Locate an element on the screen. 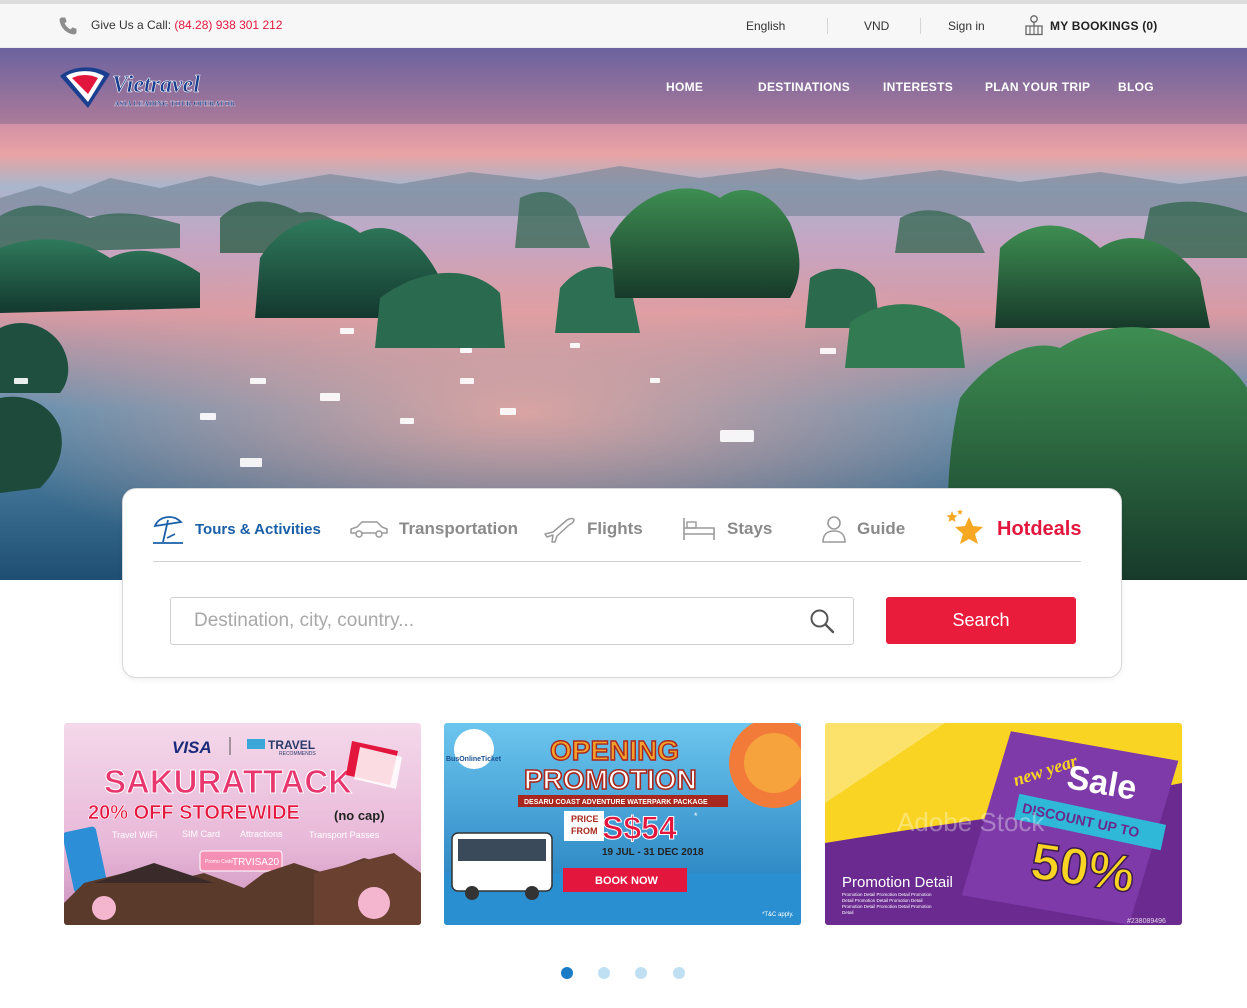 The width and height of the screenshot is (1247, 1008). vietravel-logo: Vietravel ASIA LEADING TOUR OPERATOR is located at coordinates (158, 87).